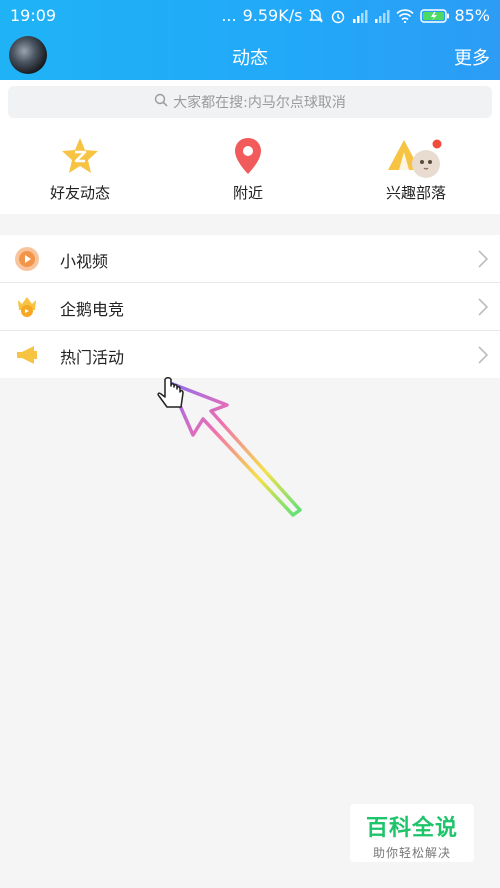  What do you see at coordinates (360, 16) in the screenshot?
I see `signal-icon` at bounding box center [360, 16].